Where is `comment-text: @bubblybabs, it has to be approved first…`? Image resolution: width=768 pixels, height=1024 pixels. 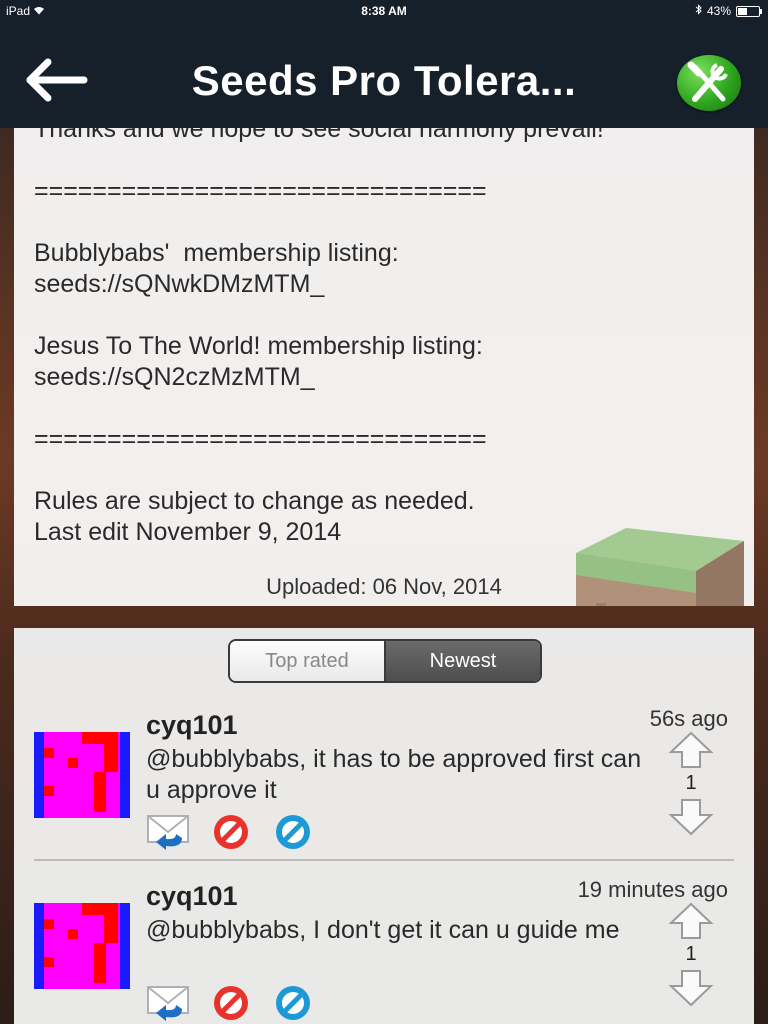
comment-text: @bubblybabs, it has to be approved first… is located at coordinates (394, 774).